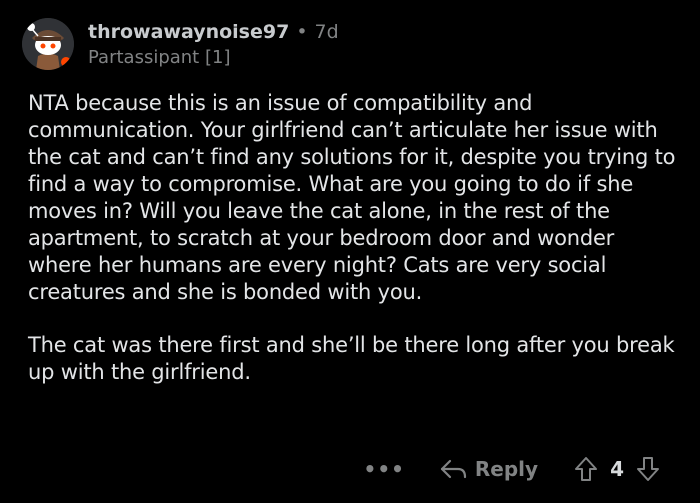 This screenshot has height=503, width=700. What do you see at coordinates (384, 469) in the screenshot?
I see `more-options-button: •••` at bounding box center [384, 469].